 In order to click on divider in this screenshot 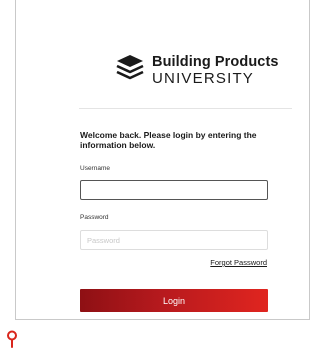, I will do `click(185, 108)`.